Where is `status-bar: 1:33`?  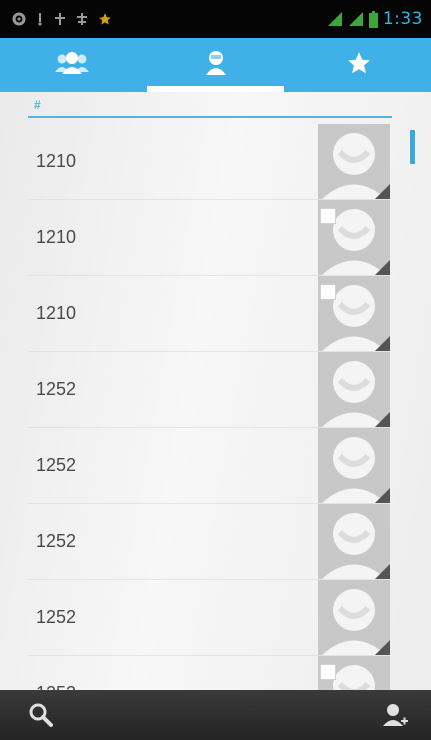 status-bar: 1:33 is located at coordinates (215, 19).